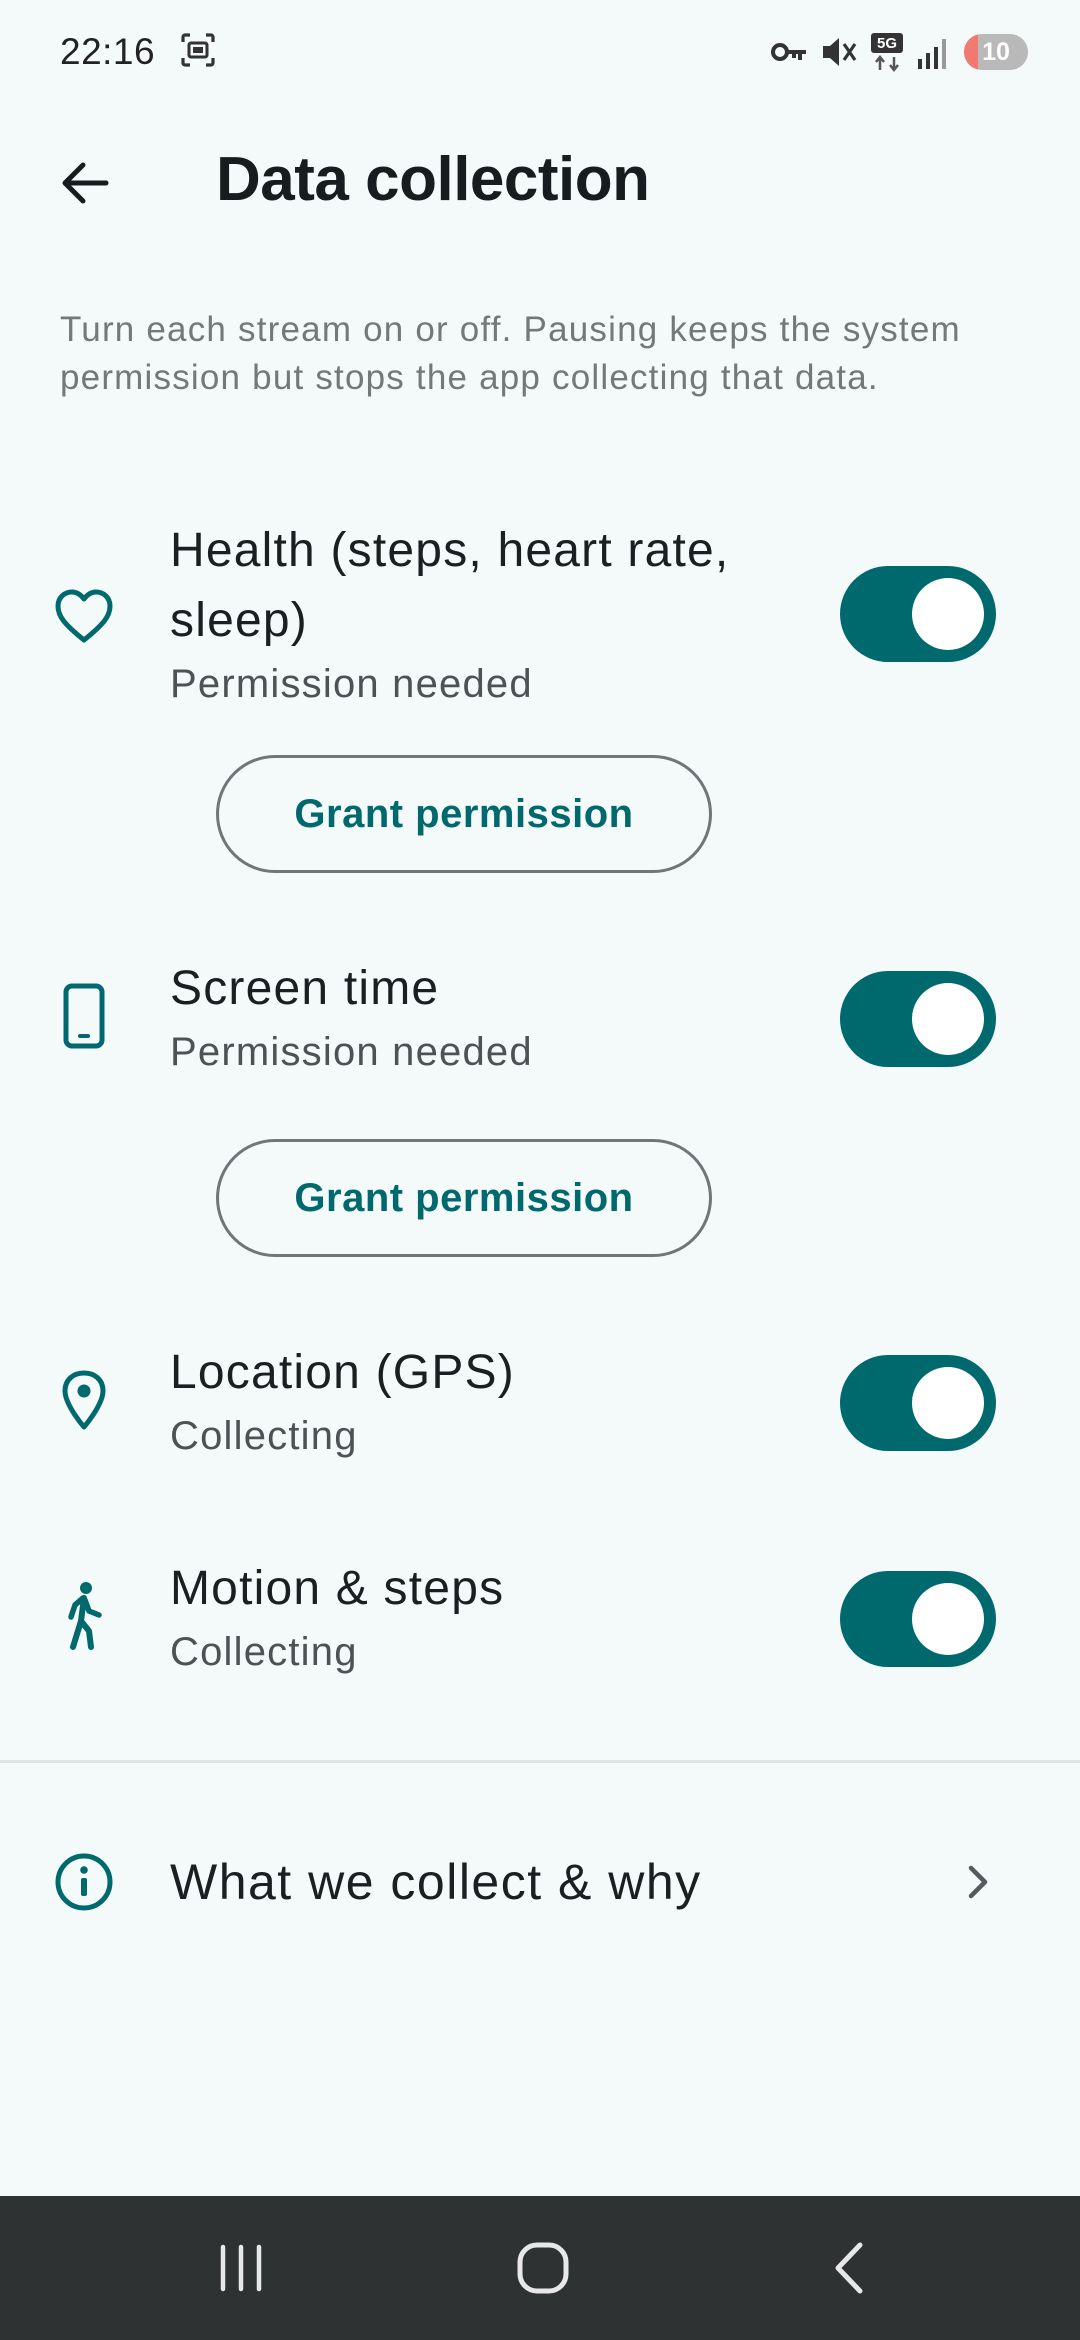  I want to click on stream-text: Screen time Permission needed, so click(480, 1017).